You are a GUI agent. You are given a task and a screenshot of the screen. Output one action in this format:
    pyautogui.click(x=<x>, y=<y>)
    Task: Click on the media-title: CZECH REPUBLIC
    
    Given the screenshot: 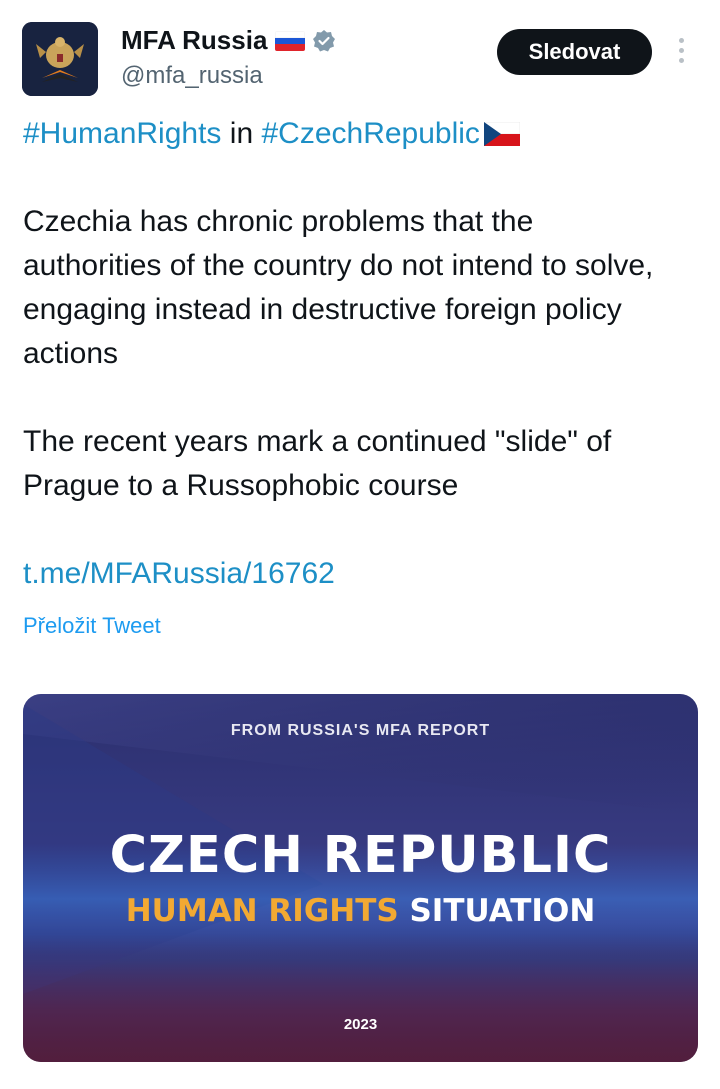 What is the action you would take?
    pyautogui.click(x=360, y=855)
    